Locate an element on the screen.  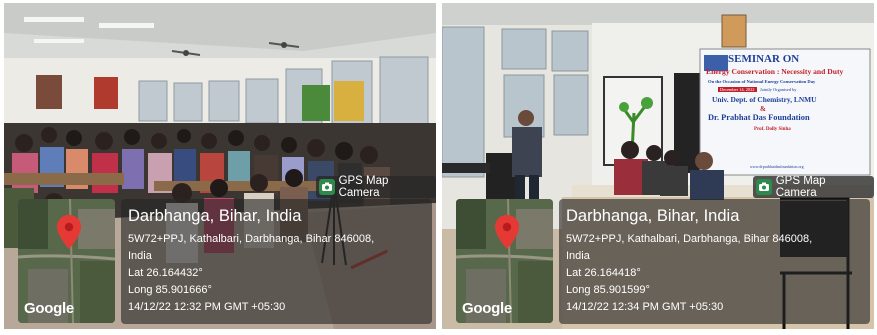
longitude: Long 85.901666° is located at coordinates (170, 290).